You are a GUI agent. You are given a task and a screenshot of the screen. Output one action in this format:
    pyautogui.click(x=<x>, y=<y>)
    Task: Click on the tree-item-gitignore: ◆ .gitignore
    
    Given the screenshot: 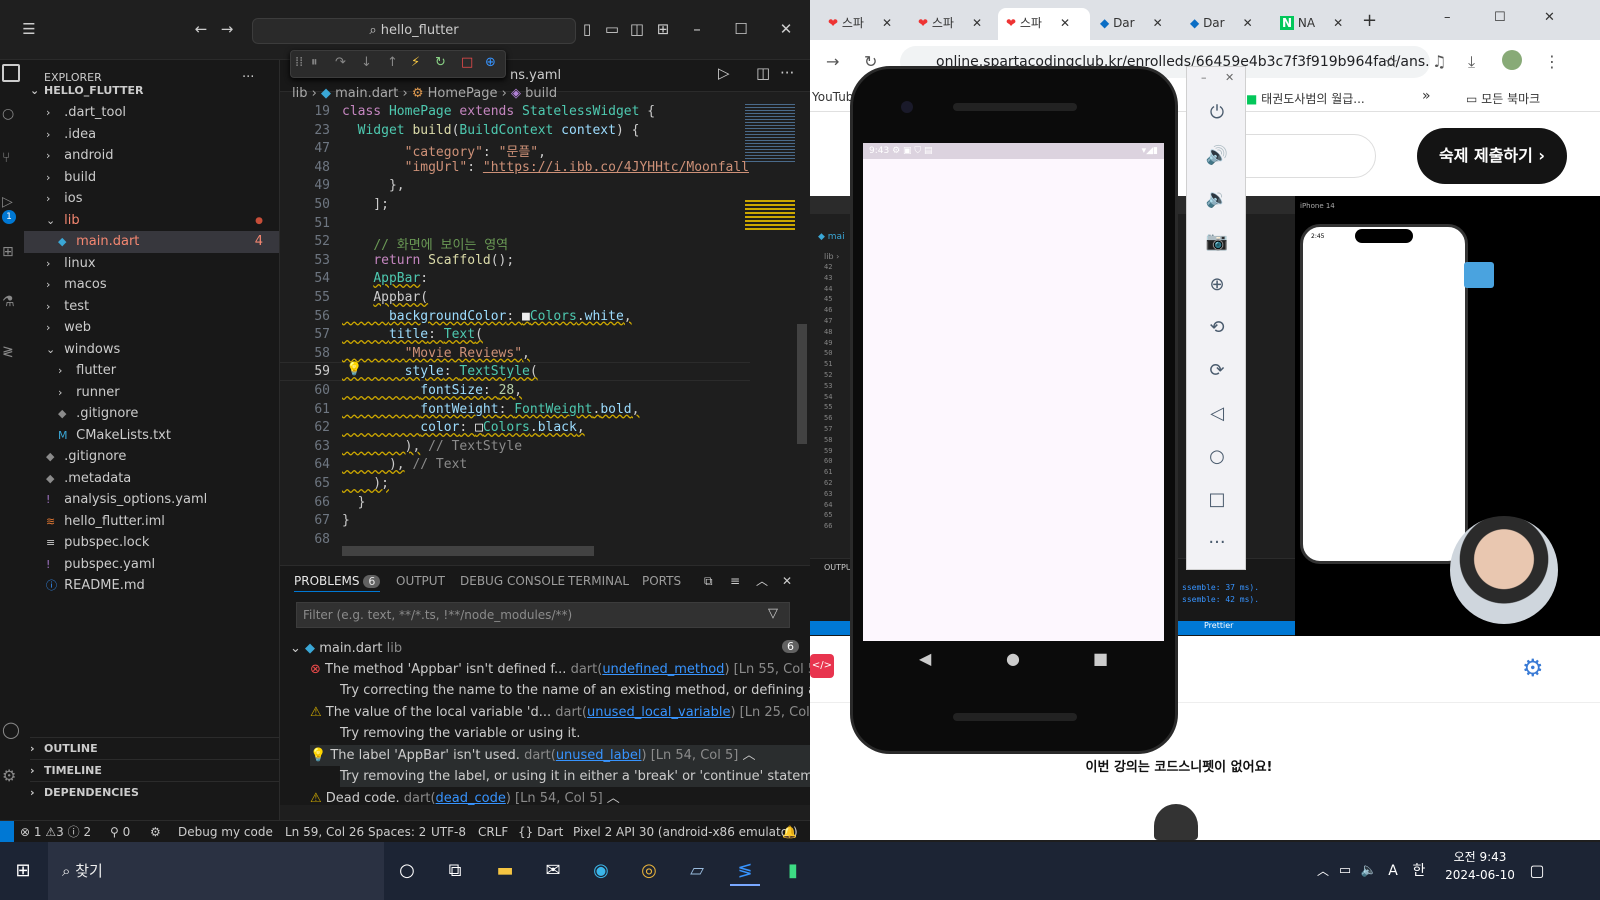 What is the action you would take?
    pyautogui.click(x=151, y=457)
    